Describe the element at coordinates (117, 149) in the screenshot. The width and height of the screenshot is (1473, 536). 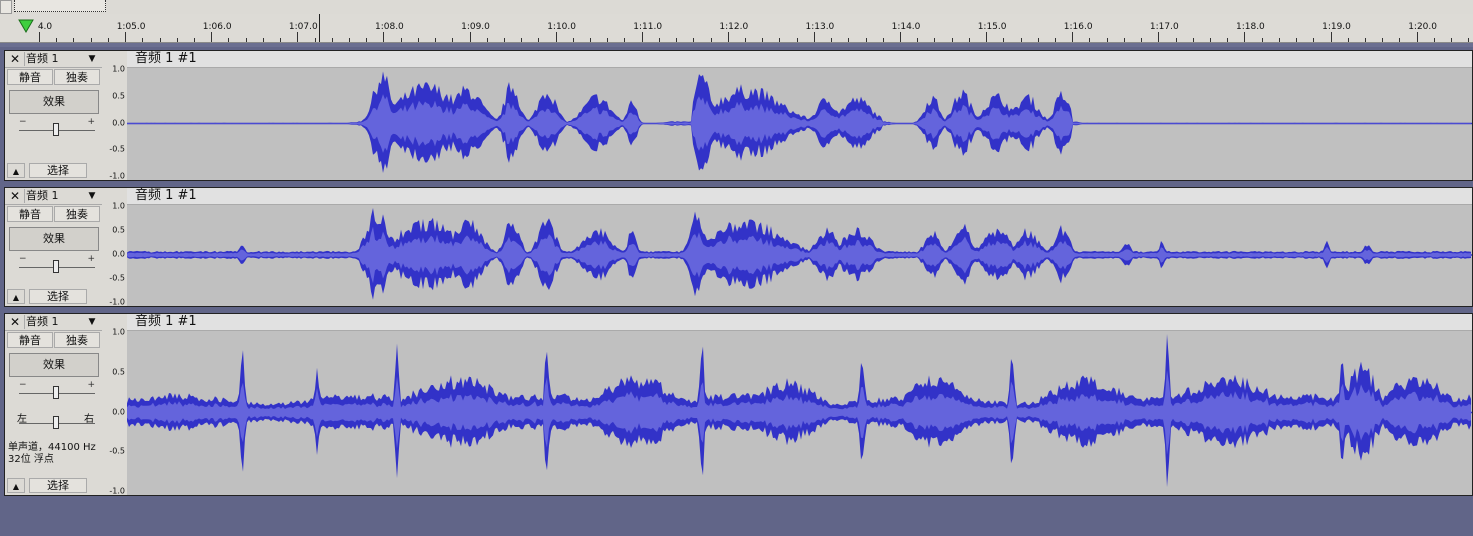
I see `amplitude-scale-label: -0.5` at that location.